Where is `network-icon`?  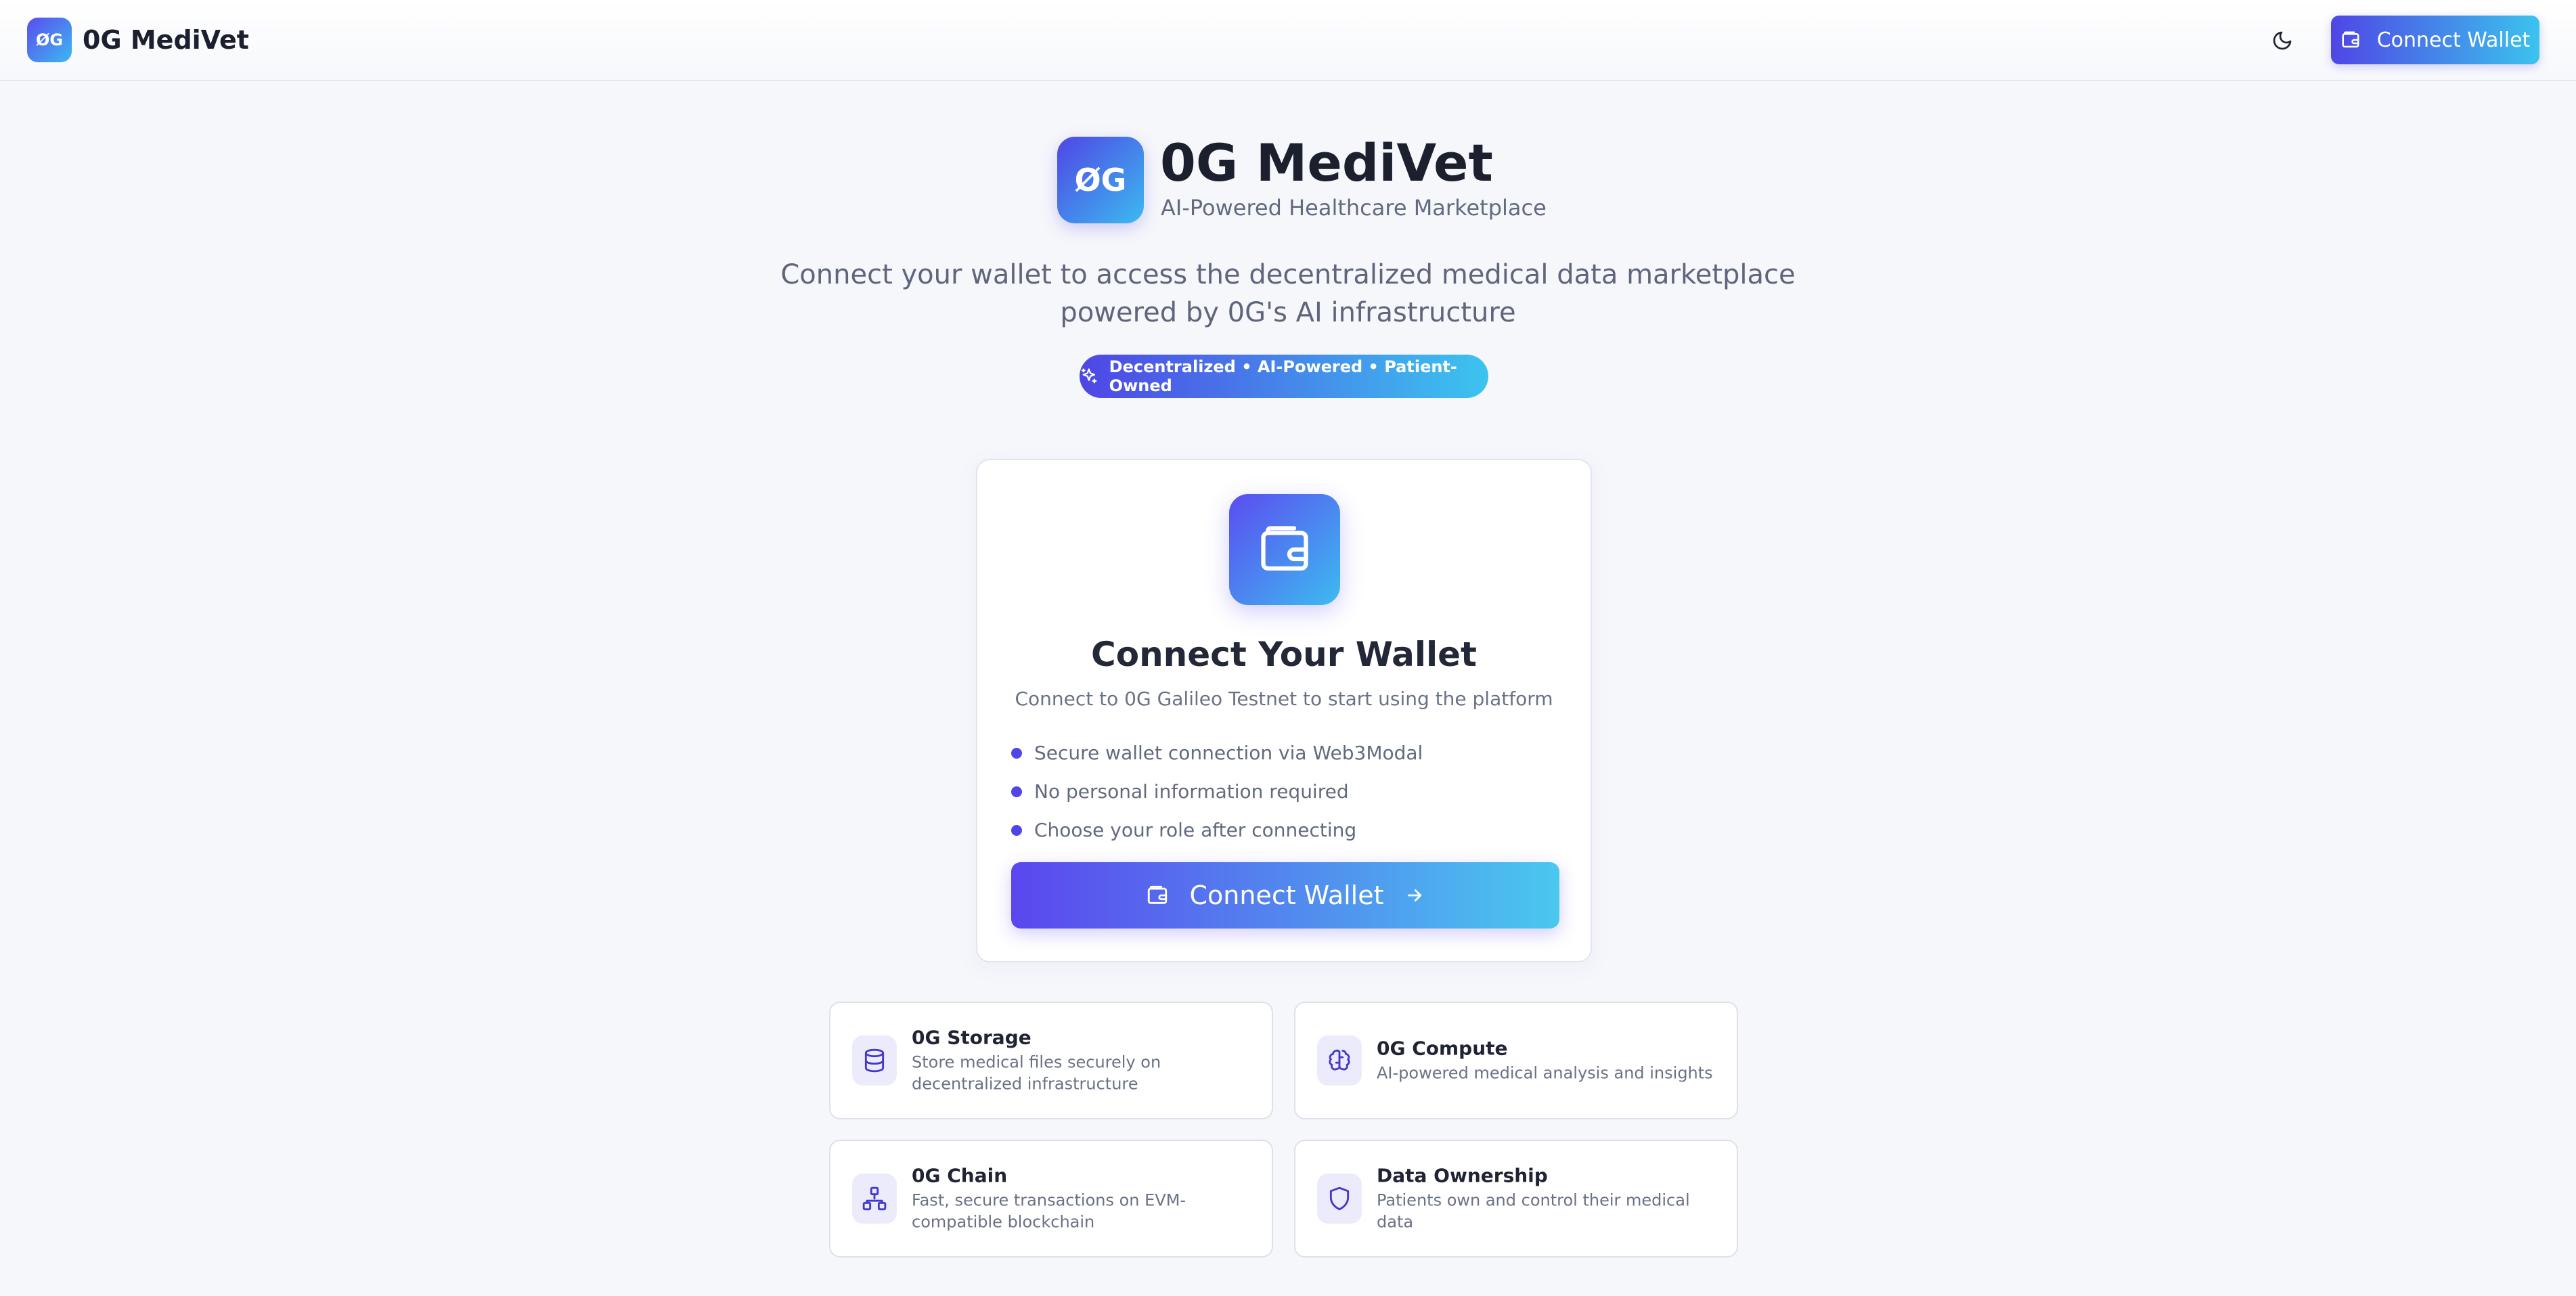
network-icon is located at coordinates (874, 1199).